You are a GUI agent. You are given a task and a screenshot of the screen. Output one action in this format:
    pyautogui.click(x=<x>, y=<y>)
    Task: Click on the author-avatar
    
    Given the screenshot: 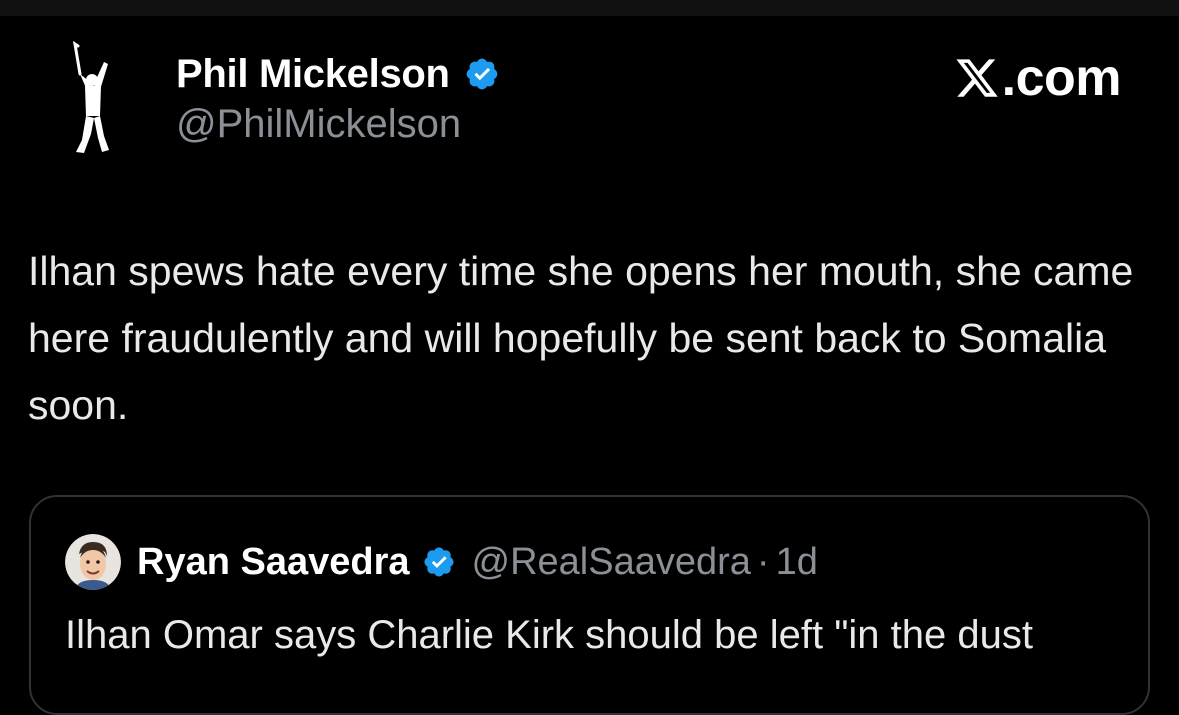 What is the action you would take?
    pyautogui.click(x=93, y=100)
    